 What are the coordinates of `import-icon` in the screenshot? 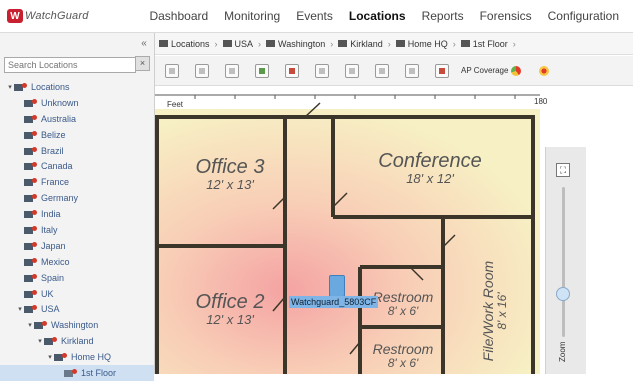 It's located at (412, 70).